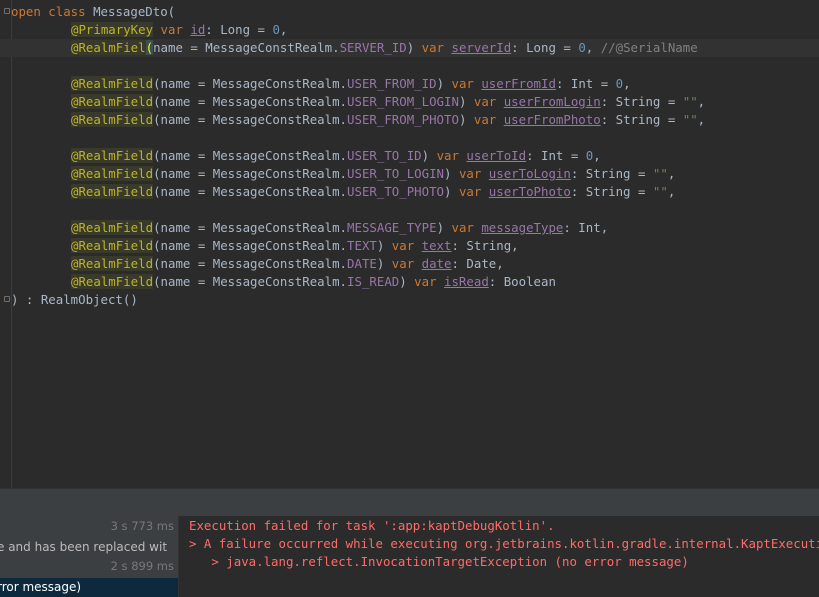 Image resolution: width=819 pixels, height=597 pixels. I want to click on comment: //@SerialName, so click(649, 47).